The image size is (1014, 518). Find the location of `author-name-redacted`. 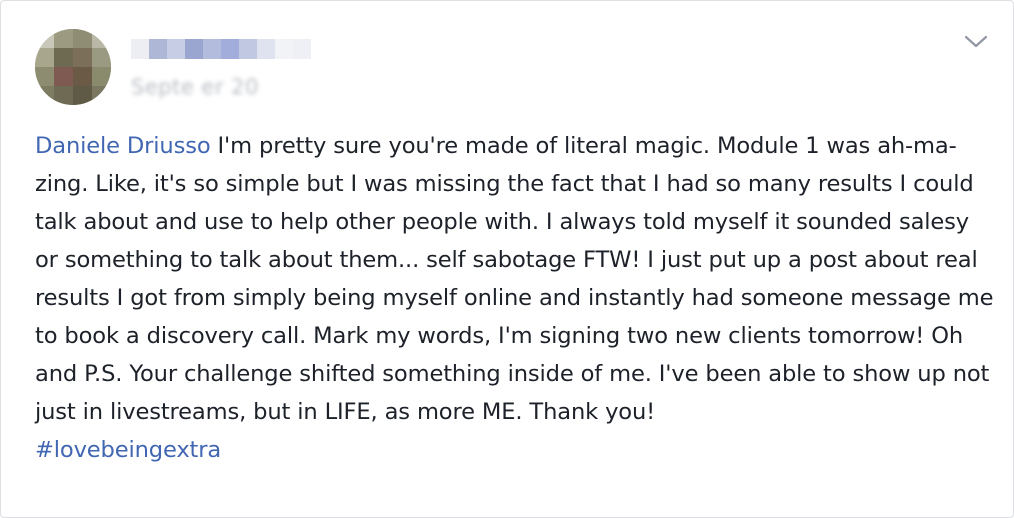

author-name-redacted is located at coordinates (221, 49).